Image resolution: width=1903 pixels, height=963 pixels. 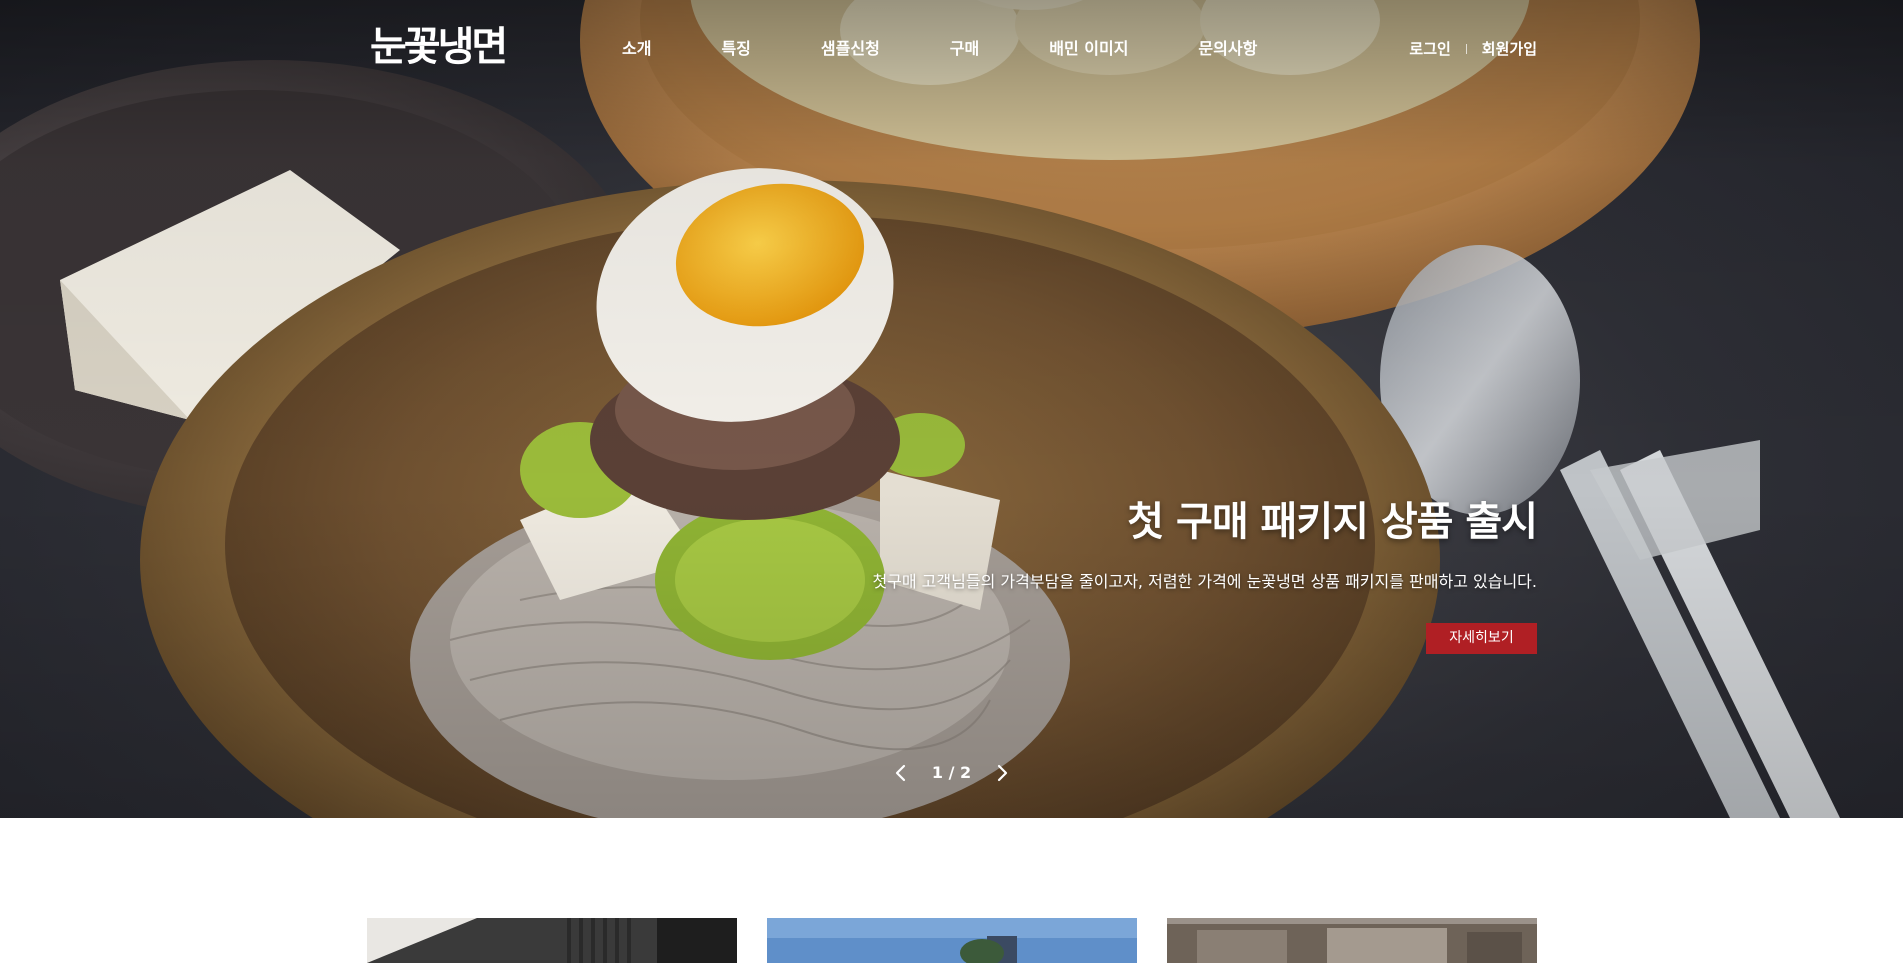 What do you see at coordinates (439, 47) in the screenshot?
I see `site-logo: 눈꽃냉면` at bounding box center [439, 47].